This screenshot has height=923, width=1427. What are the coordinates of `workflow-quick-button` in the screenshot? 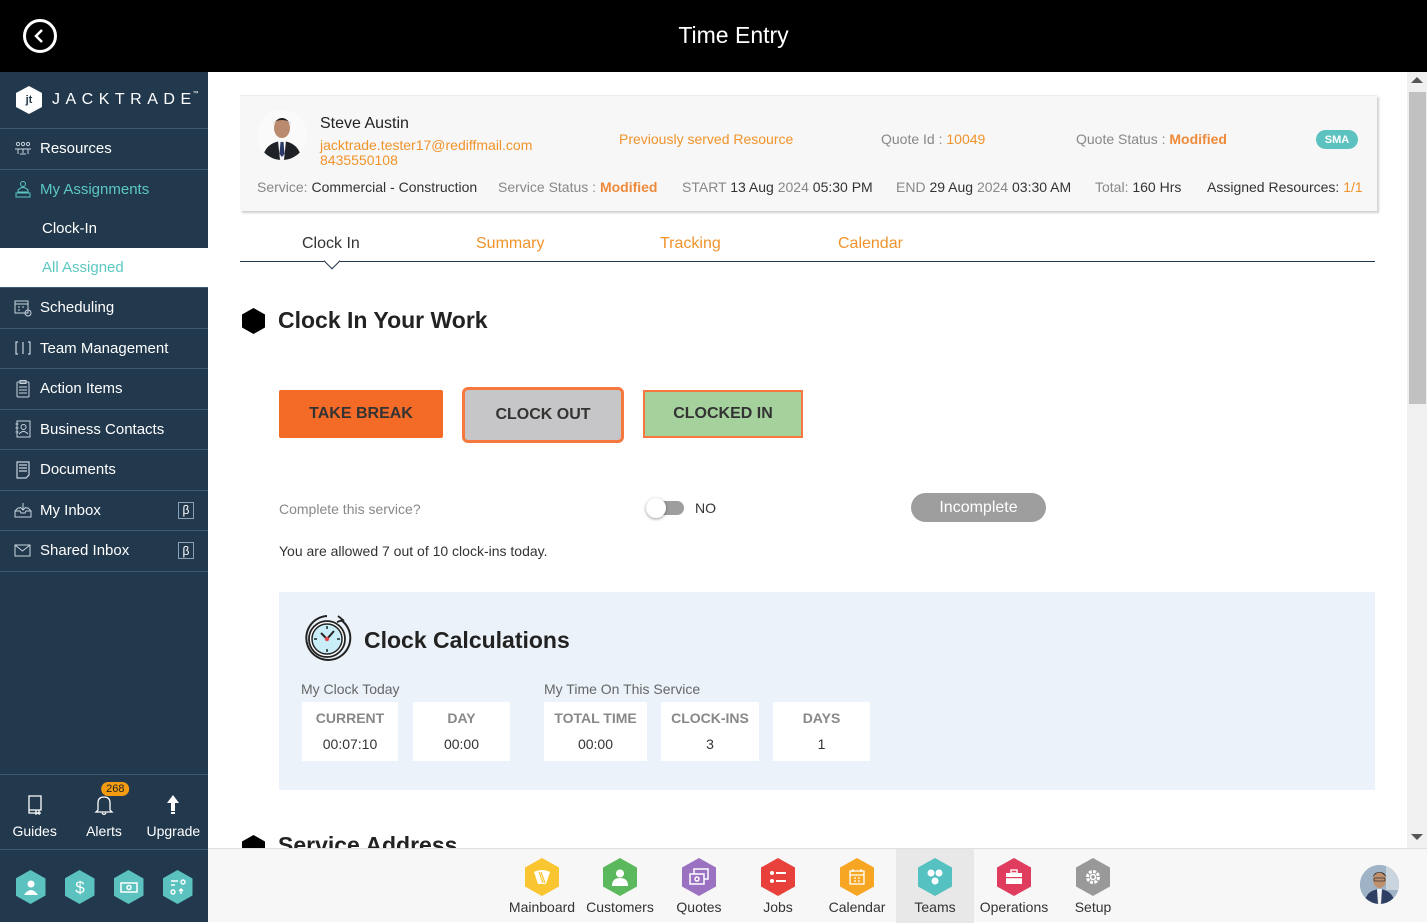 It's located at (177, 887).